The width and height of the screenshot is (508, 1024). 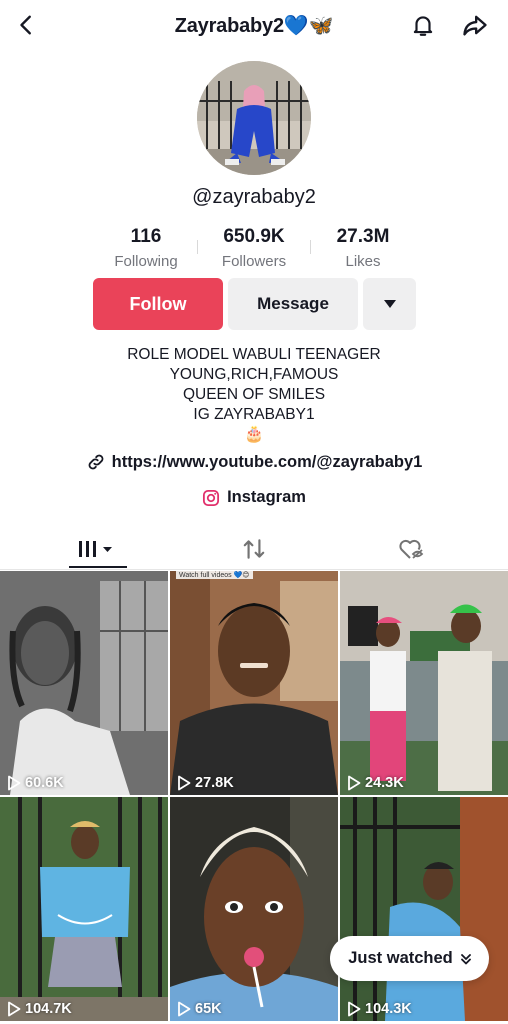 I want to click on share-arrow-icon, so click(x=475, y=25).